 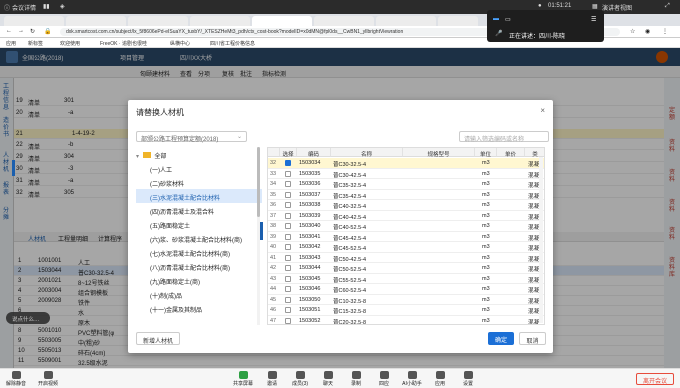 I want to click on share-screen-button: 共享屏幕, so click(x=243, y=379).